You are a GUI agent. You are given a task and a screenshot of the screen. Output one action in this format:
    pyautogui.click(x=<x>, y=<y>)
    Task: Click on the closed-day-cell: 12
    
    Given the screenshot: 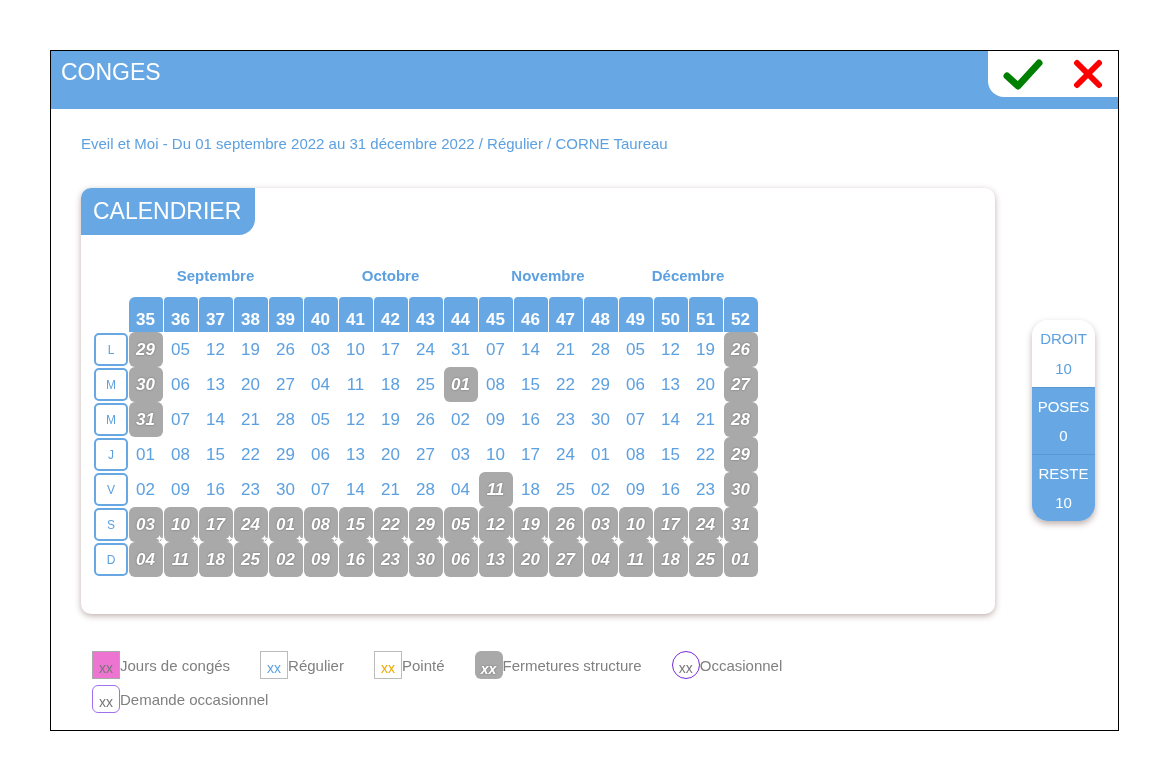 What is the action you would take?
    pyautogui.click(x=495, y=524)
    